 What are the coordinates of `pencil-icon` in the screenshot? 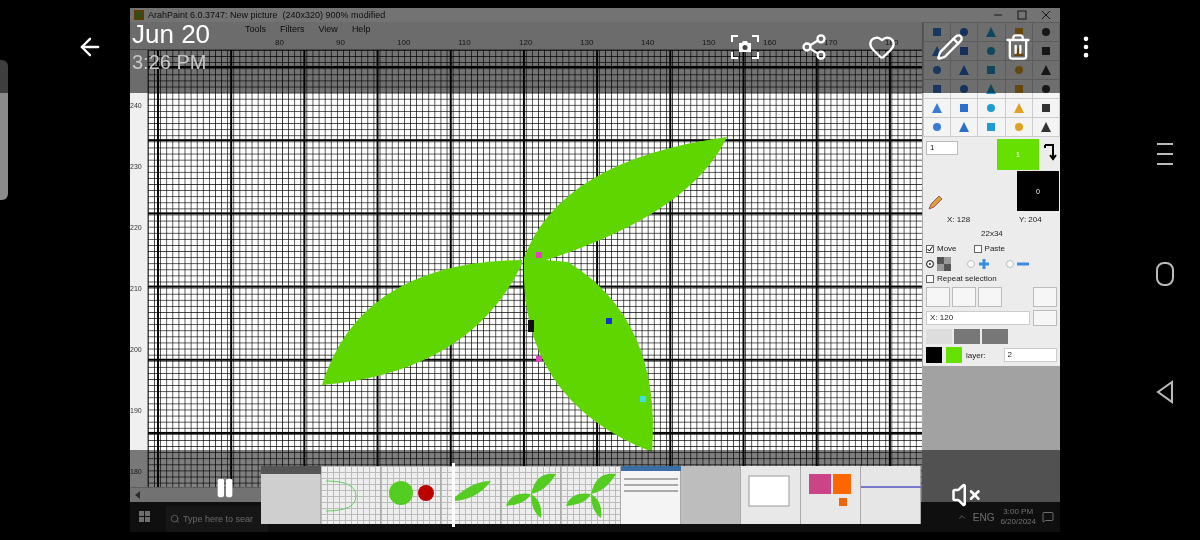 It's located at (935, 203).